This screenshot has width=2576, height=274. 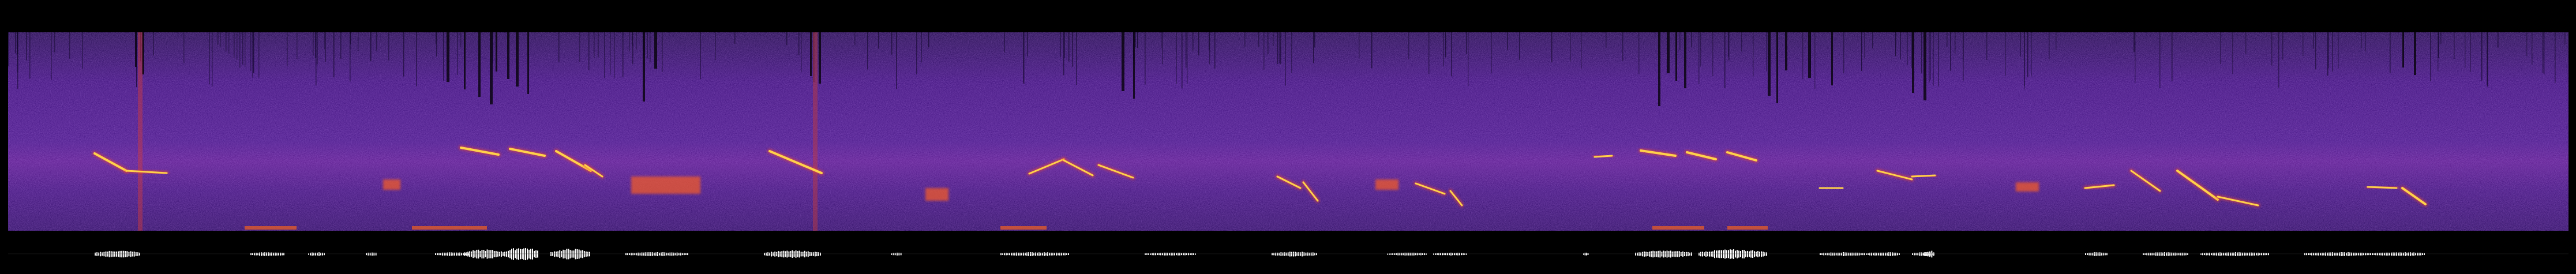 What do you see at coordinates (815, 131) in the screenshot?
I see `broadband-line` at bounding box center [815, 131].